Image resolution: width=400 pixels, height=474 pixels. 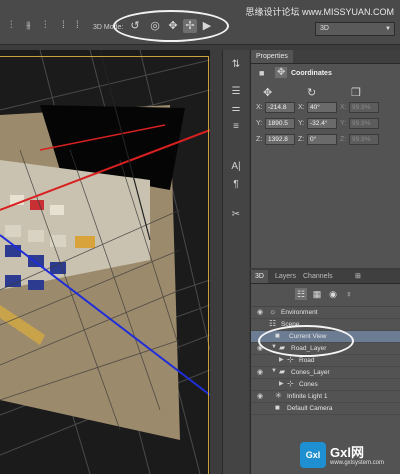 I want to click on scale-z-label: Z:, so click(x=343, y=139).